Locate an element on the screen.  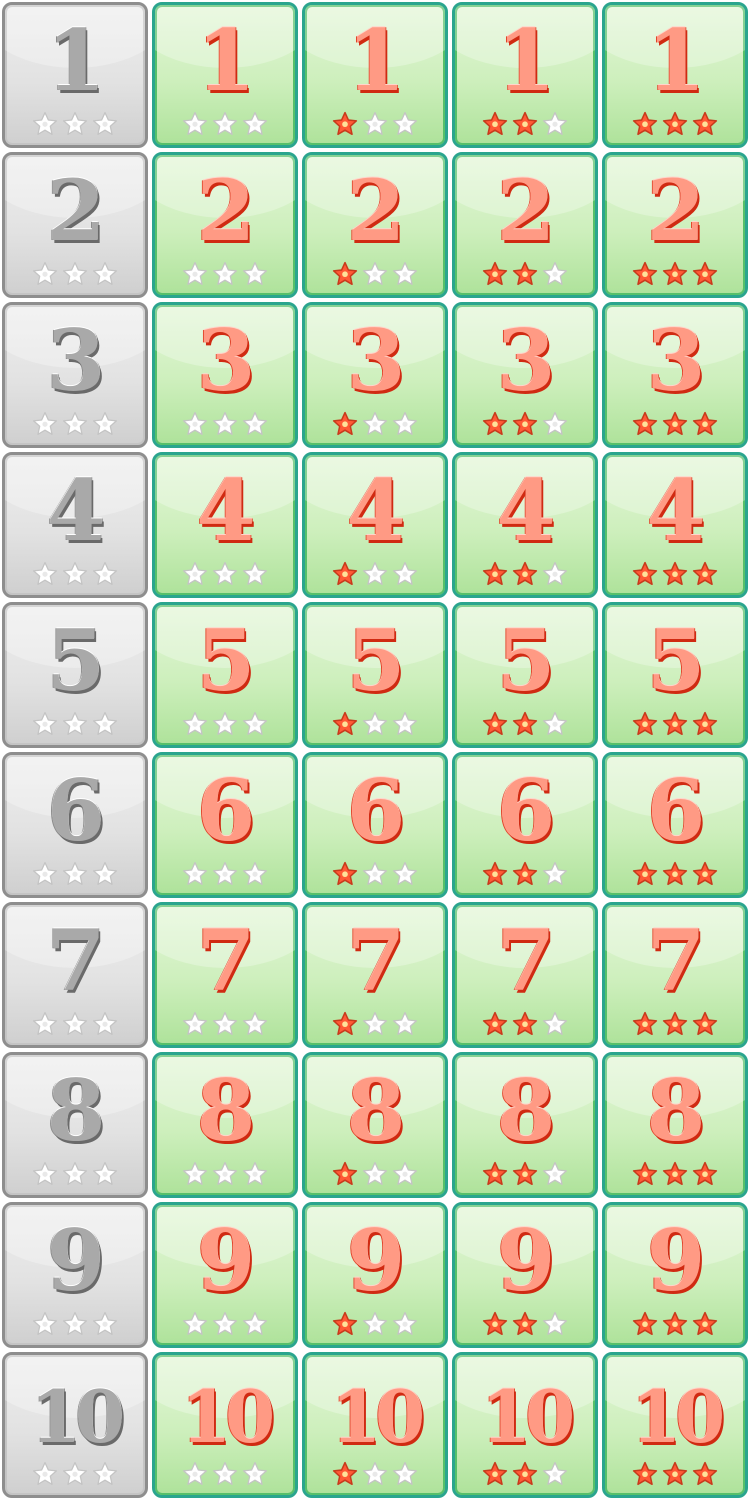
level-tile-9-locked-0star: 9 is located at coordinates (75, 1275).